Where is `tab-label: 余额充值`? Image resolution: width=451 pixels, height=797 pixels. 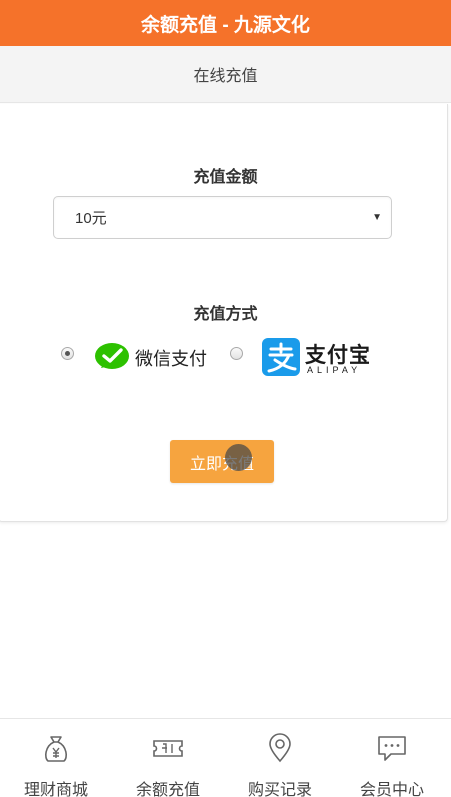
tab-label: 余额充值 is located at coordinates (167, 789).